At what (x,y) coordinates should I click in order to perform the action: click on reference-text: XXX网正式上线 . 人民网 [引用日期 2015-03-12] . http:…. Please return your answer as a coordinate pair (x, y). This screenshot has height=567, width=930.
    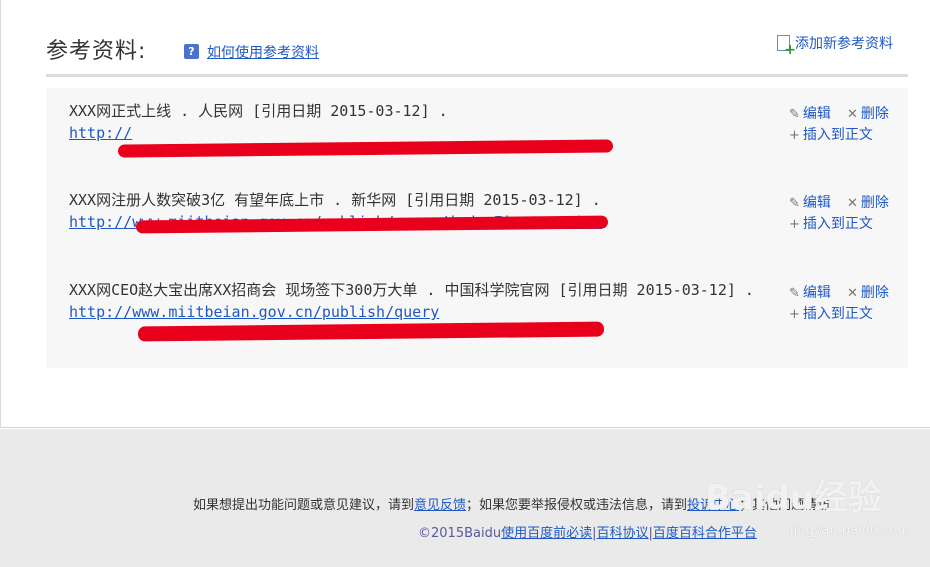
    Looking at the image, I should click on (430, 122).